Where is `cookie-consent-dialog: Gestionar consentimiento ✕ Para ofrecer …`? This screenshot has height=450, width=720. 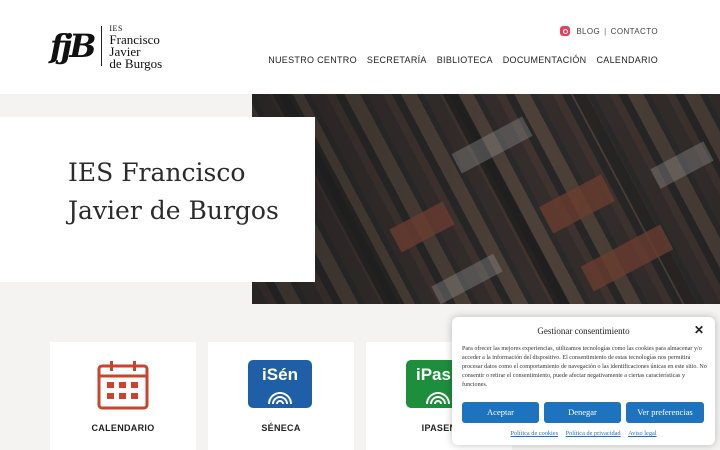
cookie-consent-dialog: Gestionar consentimiento ✕ Para ofrecer … is located at coordinates (583, 381).